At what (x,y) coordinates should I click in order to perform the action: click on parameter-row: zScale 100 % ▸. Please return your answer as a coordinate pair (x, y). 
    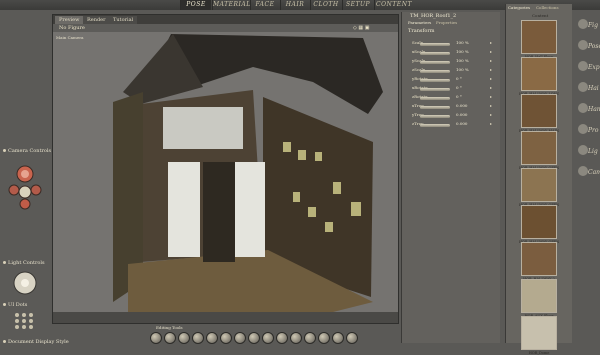
    Looking at the image, I should click on (454, 70).